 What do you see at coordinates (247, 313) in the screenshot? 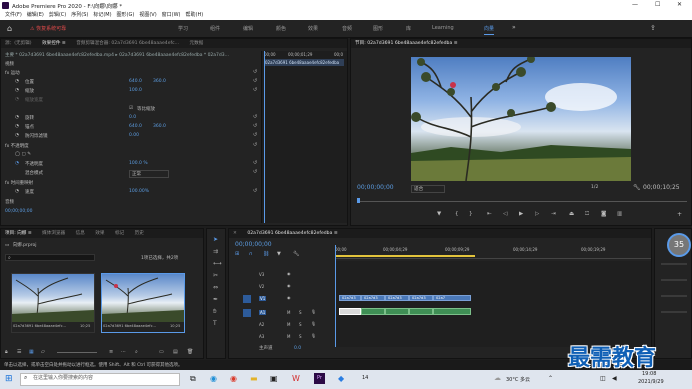
I see `track-target-a1` at bounding box center [247, 313].